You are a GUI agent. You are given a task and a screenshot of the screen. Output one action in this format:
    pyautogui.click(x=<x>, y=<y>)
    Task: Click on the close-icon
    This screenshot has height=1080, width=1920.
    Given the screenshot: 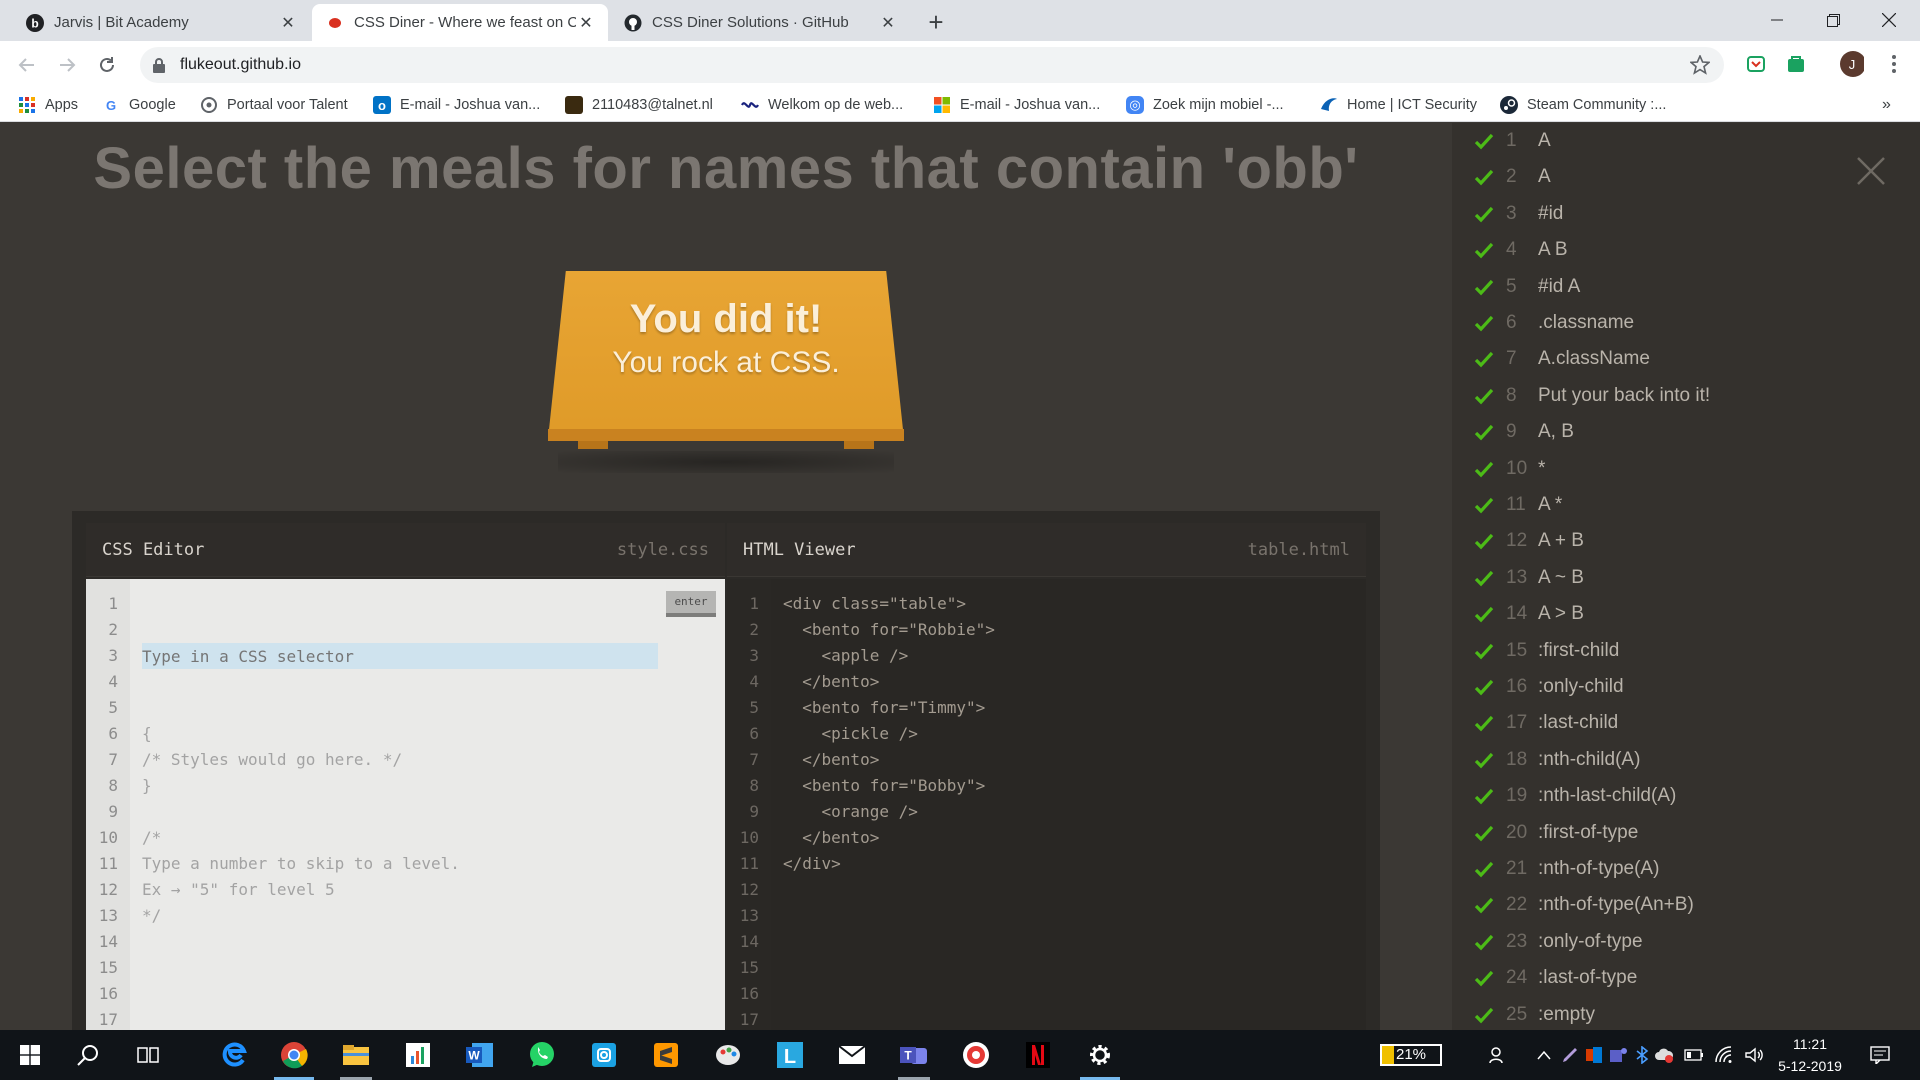 What is the action you would take?
    pyautogui.click(x=1871, y=171)
    